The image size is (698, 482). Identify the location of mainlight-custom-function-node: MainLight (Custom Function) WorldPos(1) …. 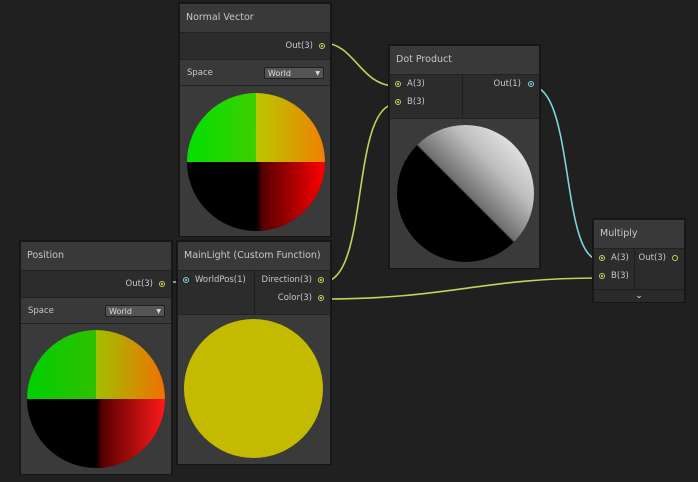
(254, 352).